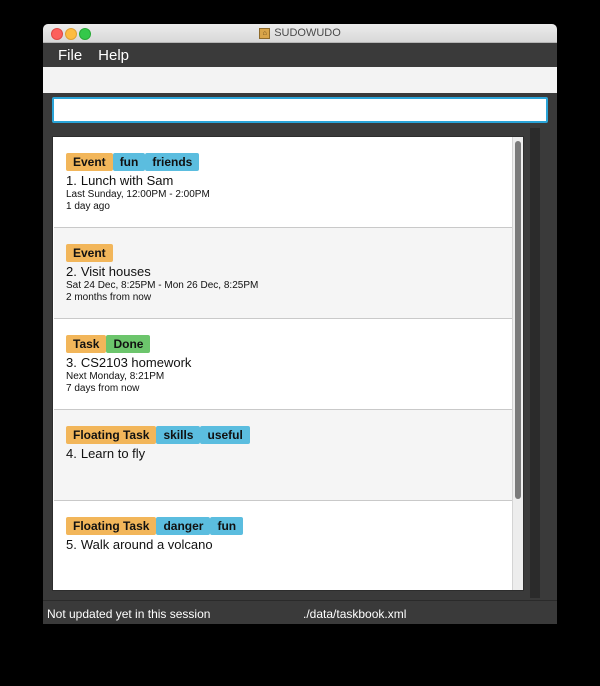 The image size is (600, 686). Describe the element at coordinates (225, 435) in the screenshot. I see `task-label-tag: useful` at that location.